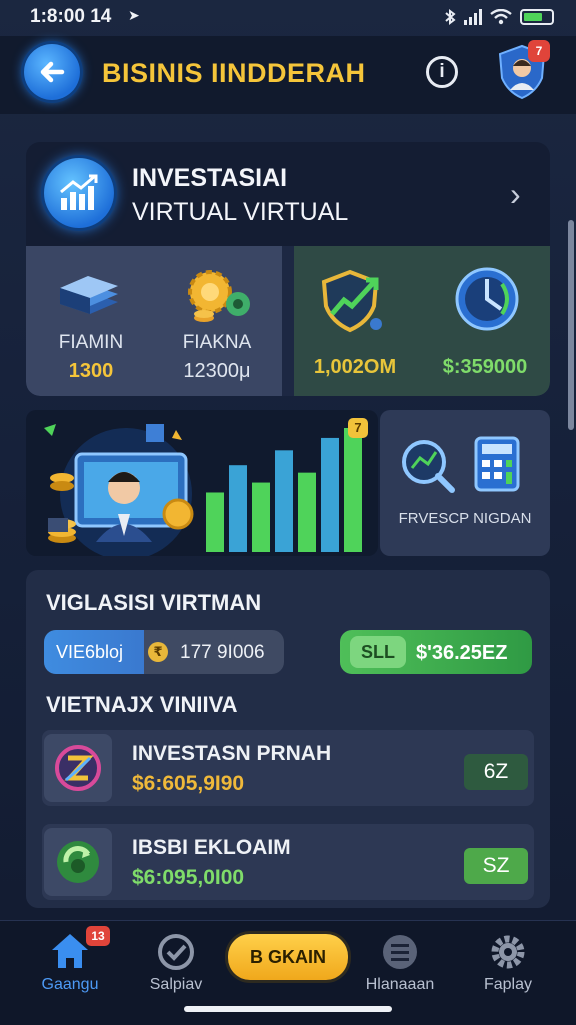 Image resolution: width=576 pixels, height=1025 pixels. I want to click on sell-tag: SLL, so click(378, 652).